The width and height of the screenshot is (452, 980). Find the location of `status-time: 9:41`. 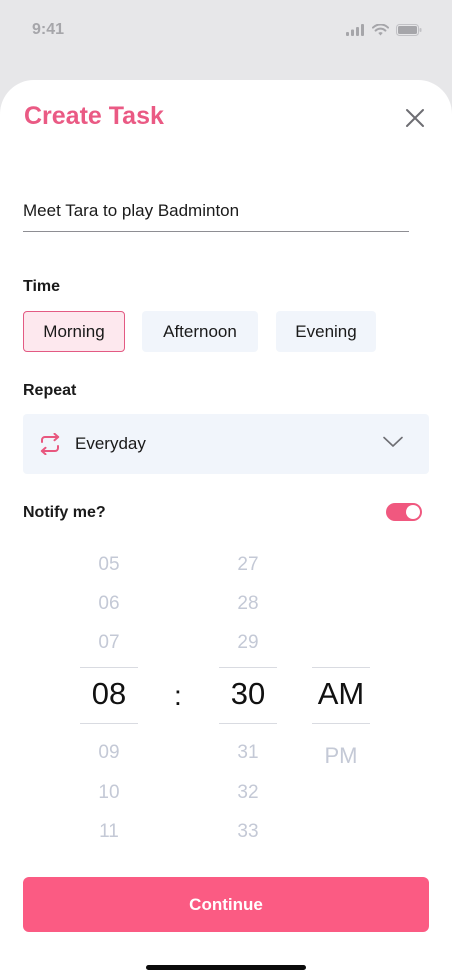

status-time: 9:41 is located at coordinates (48, 29).